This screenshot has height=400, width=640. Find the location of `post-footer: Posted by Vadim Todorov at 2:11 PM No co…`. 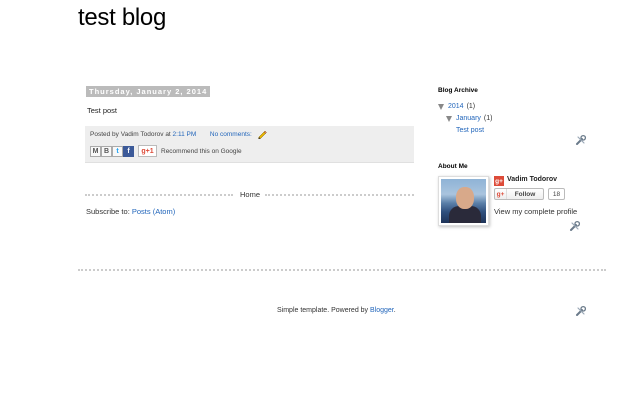

post-footer: Posted by Vadim Todorov at 2:11 PM No co… is located at coordinates (249, 144).